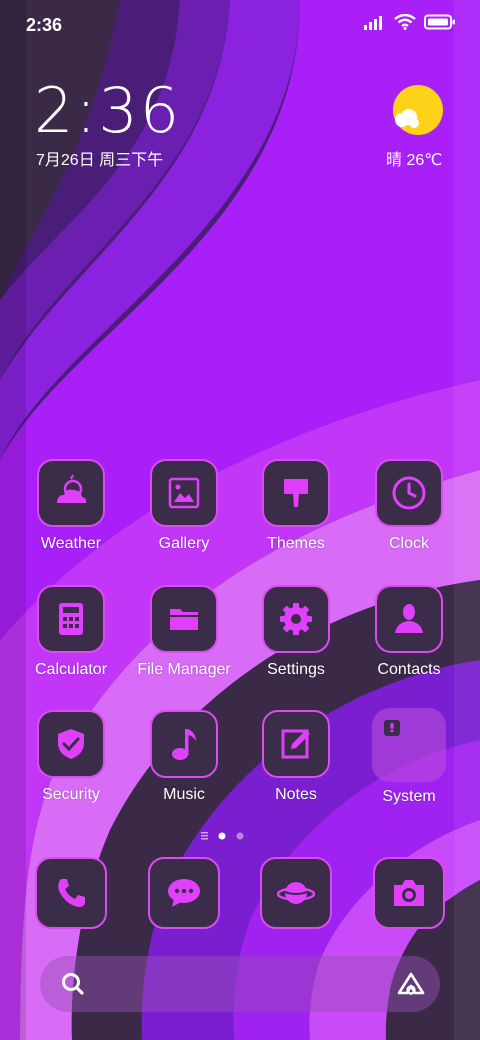 This screenshot has width=480, height=1040. I want to click on search-icon, so click(73, 984).